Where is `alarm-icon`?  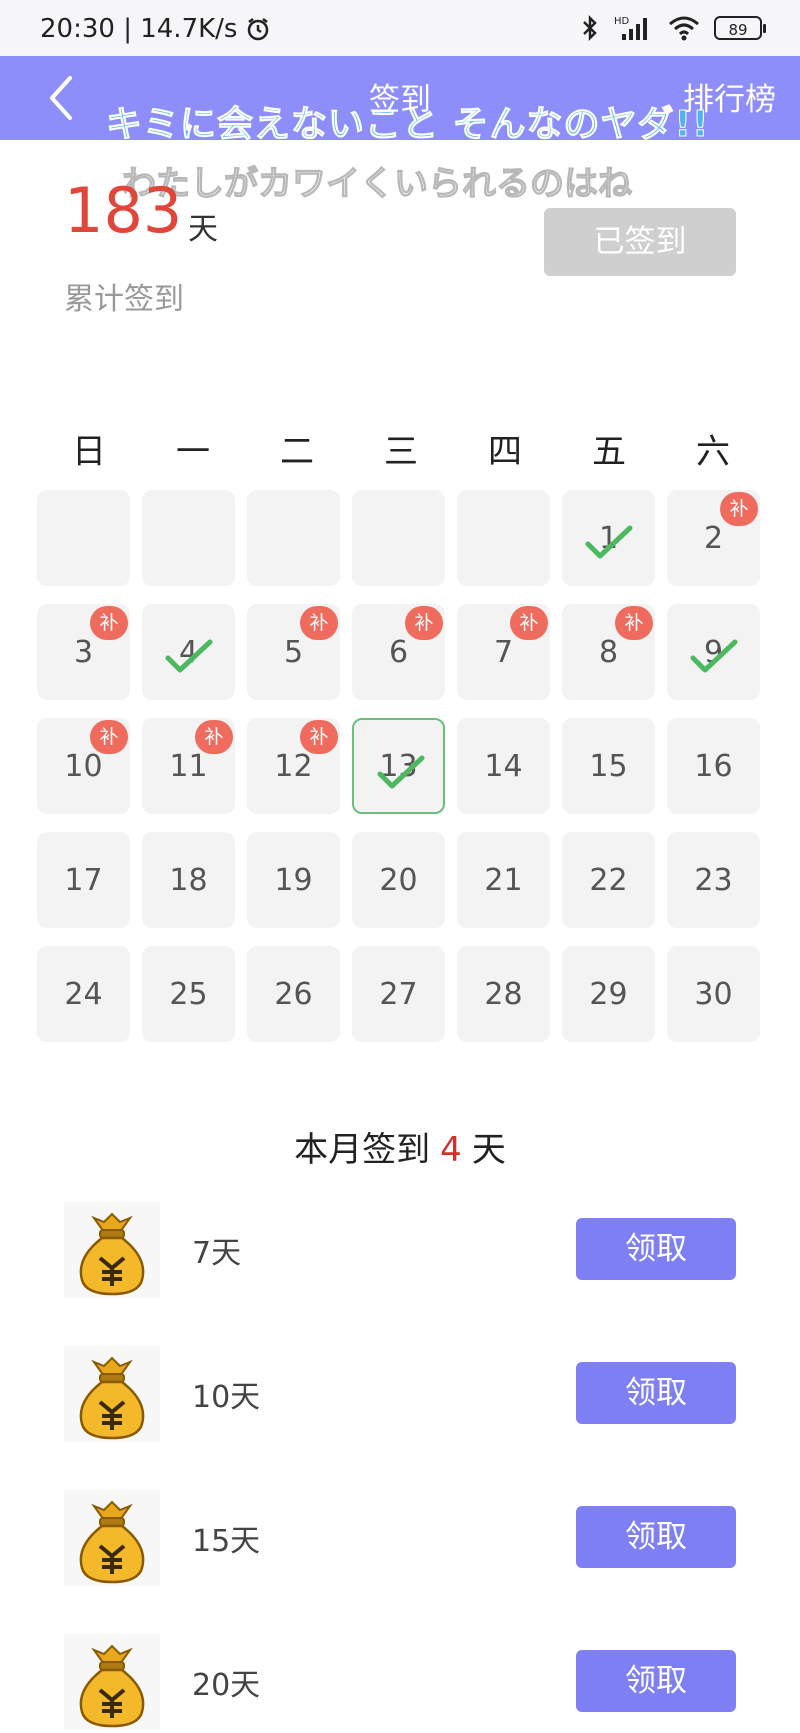
alarm-icon is located at coordinates (258, 29).